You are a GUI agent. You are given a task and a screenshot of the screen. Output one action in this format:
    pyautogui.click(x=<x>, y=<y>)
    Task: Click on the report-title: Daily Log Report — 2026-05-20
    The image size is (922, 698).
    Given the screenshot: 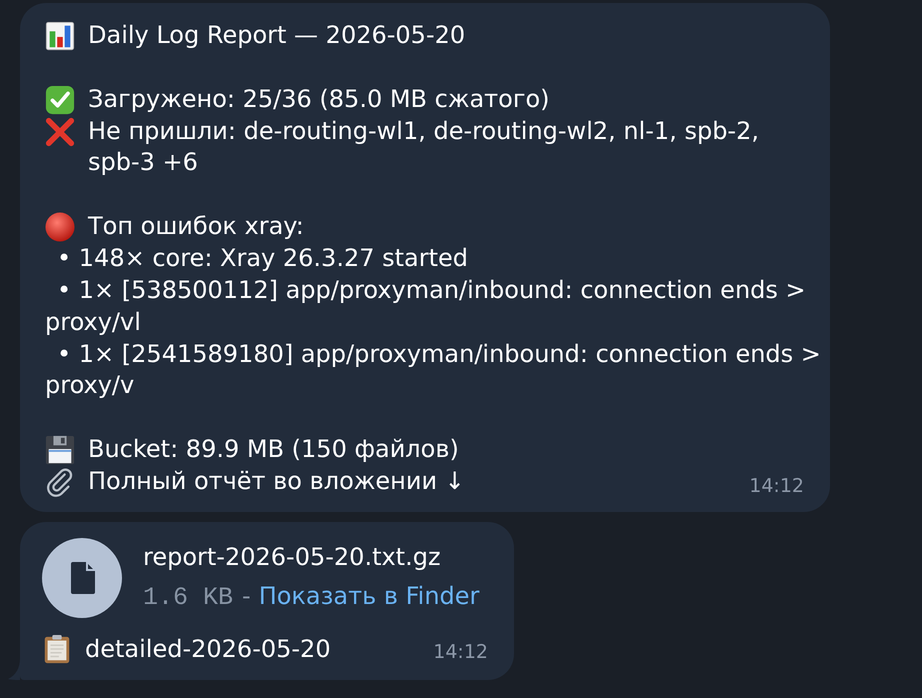 What is the action you would take?
    pyautogui.click(x=277, y=35)
    